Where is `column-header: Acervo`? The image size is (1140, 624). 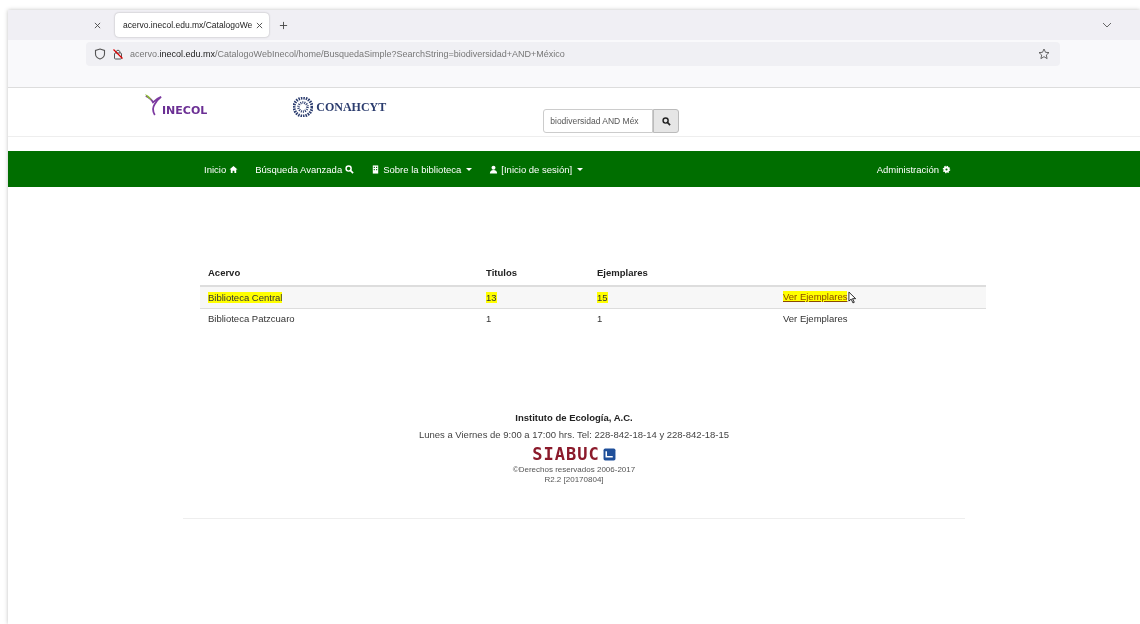
column-header: Acervo is located at coordinates (224, 272).